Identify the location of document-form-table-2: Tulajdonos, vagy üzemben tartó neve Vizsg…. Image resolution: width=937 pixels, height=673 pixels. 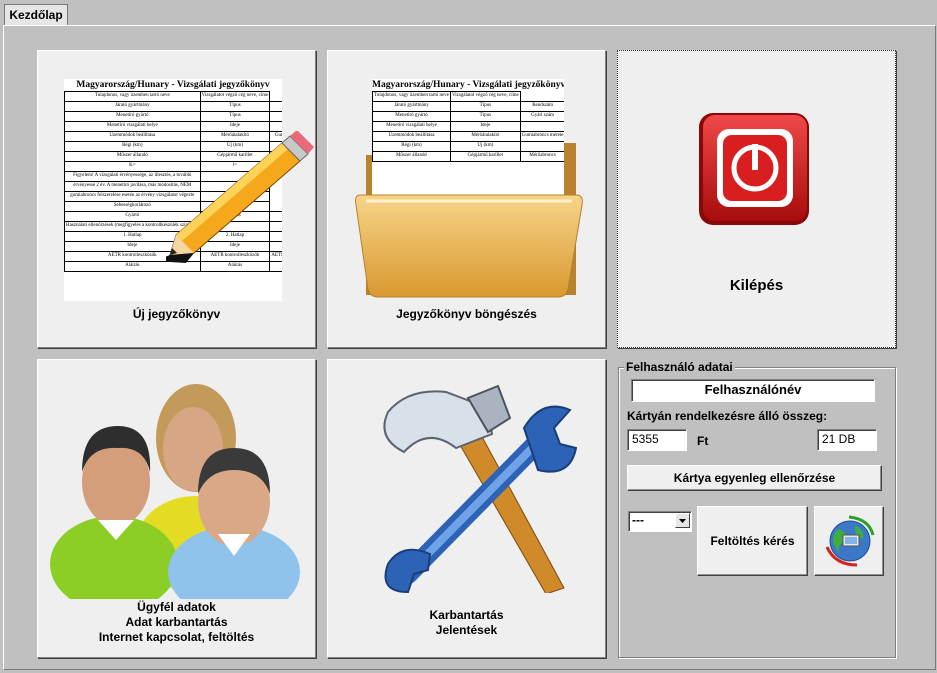
(468, 126).